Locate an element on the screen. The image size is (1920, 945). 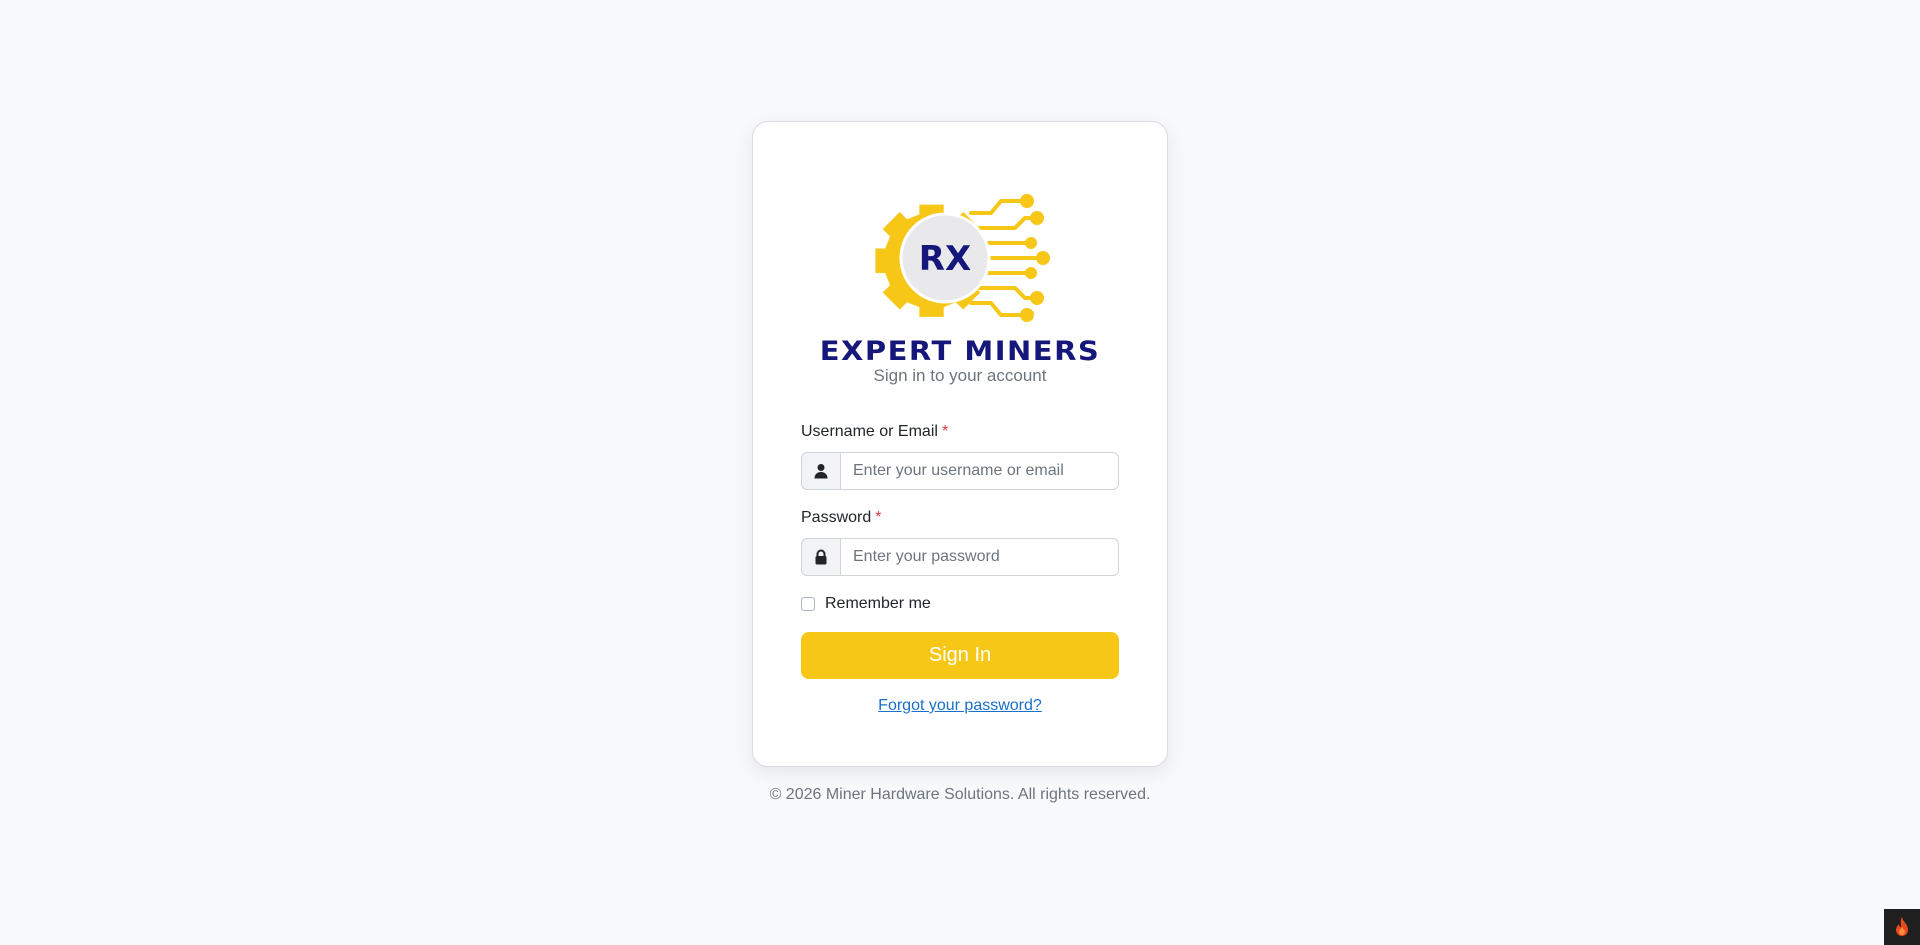
password-input-group is located at coordinates (960, 557).